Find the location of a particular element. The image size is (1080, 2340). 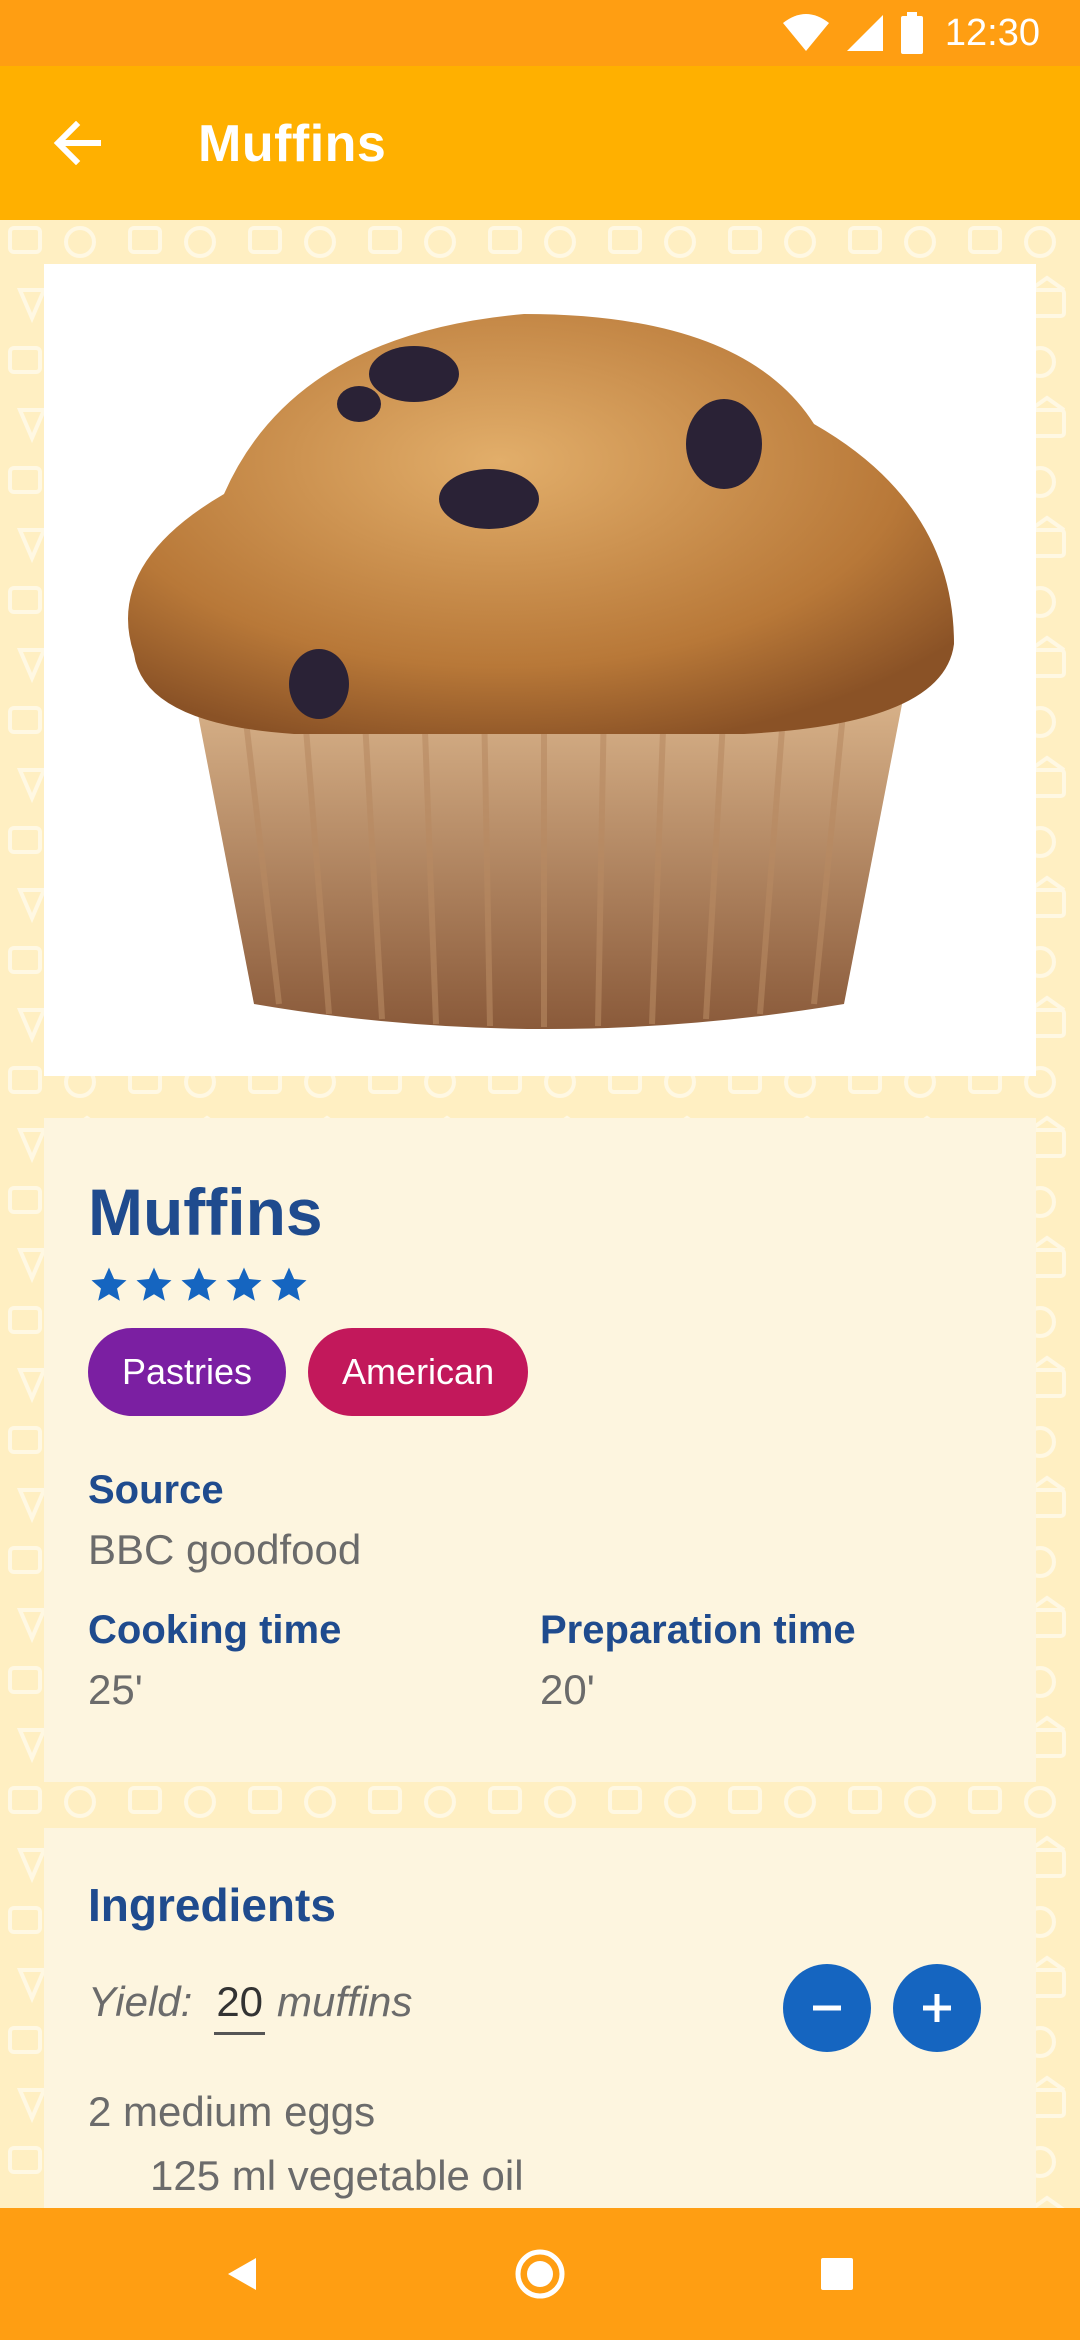

ingredients-title: Ingredients is located at coordinates (212, 1905).